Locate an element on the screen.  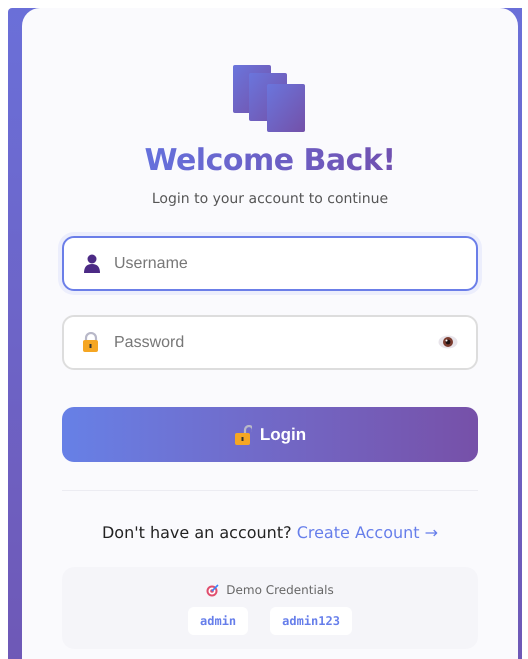
signup-text: Don't have an account? Create Account → is located at coordinates (270, 533).